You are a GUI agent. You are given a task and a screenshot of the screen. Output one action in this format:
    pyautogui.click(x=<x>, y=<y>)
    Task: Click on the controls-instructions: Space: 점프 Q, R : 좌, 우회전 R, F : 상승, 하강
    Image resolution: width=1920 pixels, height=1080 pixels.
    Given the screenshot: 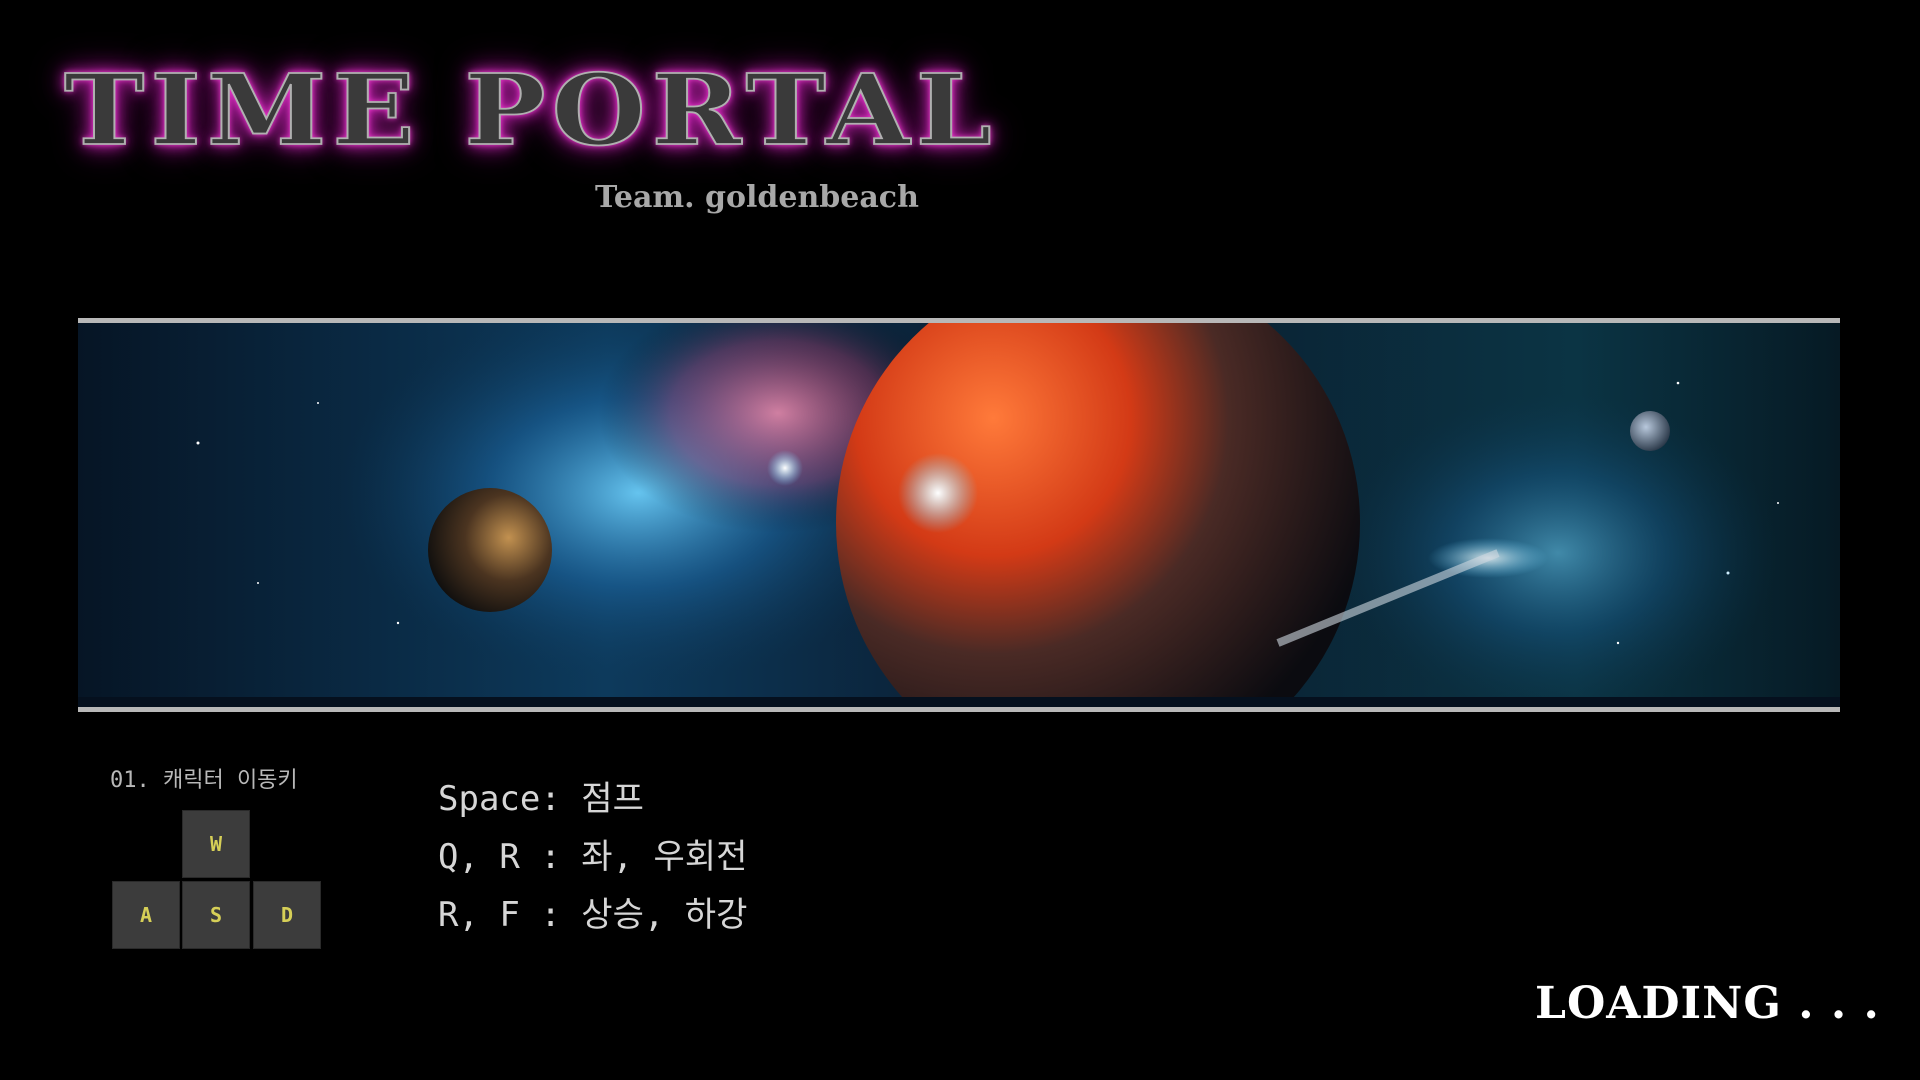 What is the action you would take?
    pyautogui.click(x=592, y=857)
    